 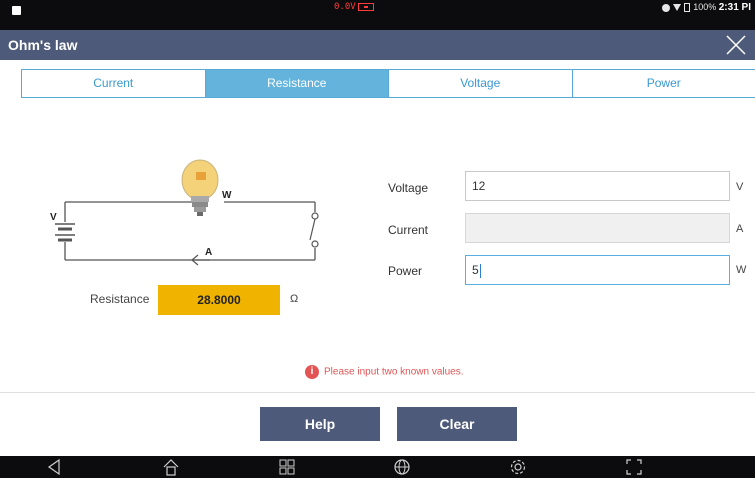 I want to click on mode-tabs: Current Resistance Voltage Power, so click(x=388, y=83).